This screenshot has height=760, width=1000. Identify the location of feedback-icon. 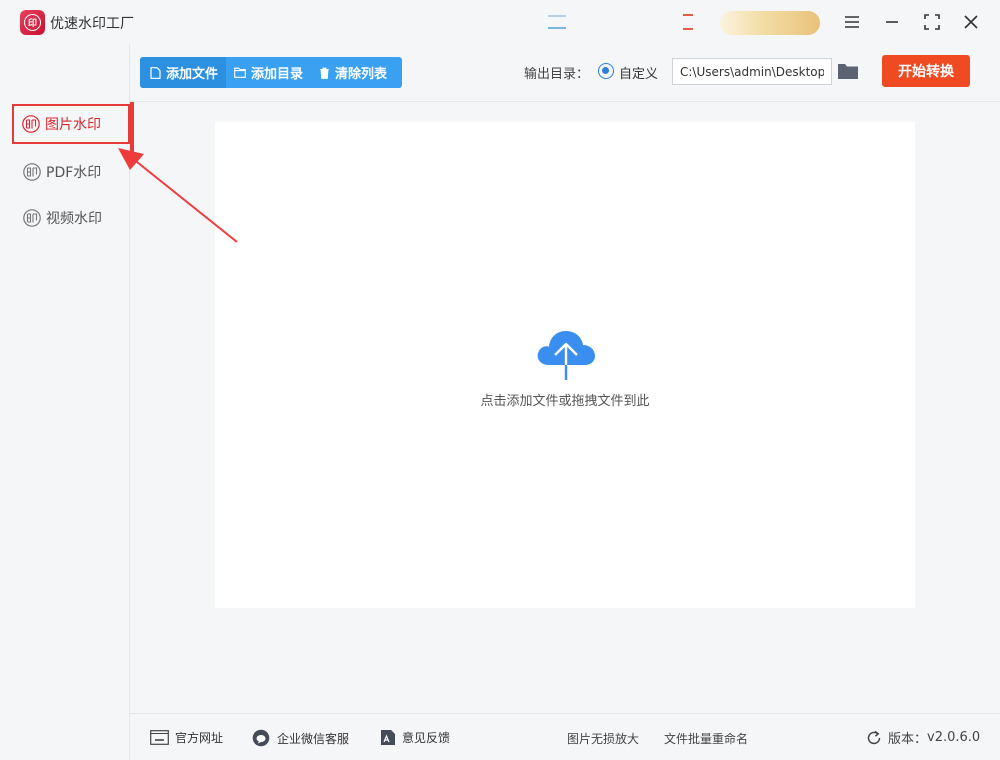
(388, 737).